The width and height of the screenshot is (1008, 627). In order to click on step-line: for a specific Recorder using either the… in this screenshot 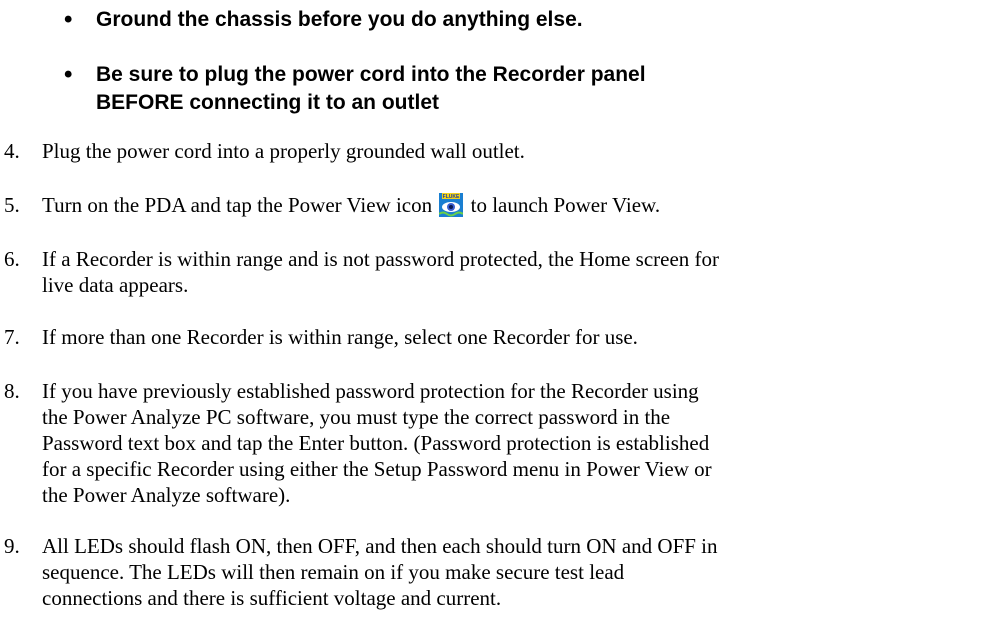, I will do `click(377, 469)`.